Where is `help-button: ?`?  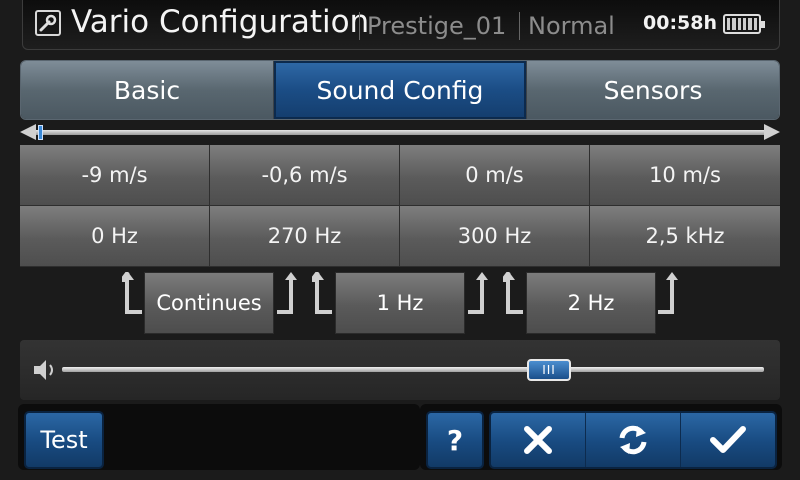
help-button: ? is located at coordinates (455, 440).